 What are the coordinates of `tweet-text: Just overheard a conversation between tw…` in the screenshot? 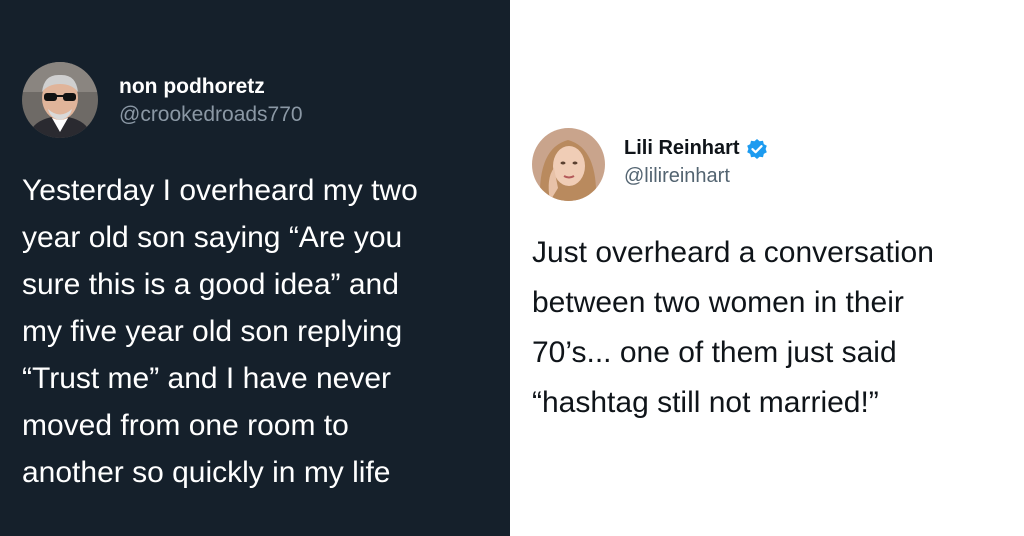 It's located at (733, 327).